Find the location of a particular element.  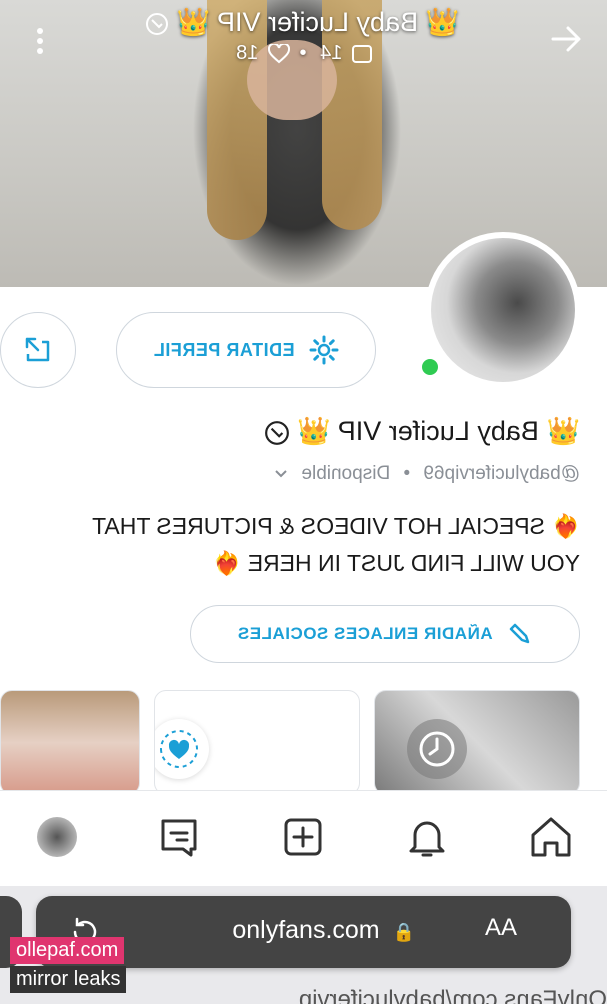

chevron-down-icon is located at coordinates (281, 474).